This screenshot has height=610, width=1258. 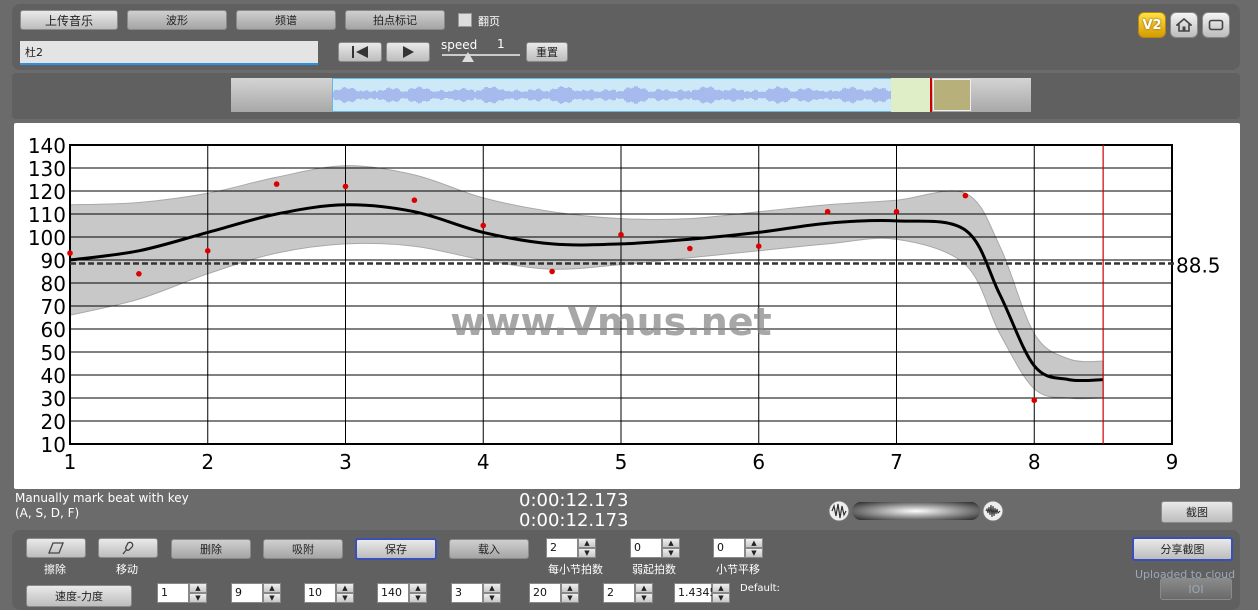 I want to click on row2-value-5: 3, so click(x=467, y=593).